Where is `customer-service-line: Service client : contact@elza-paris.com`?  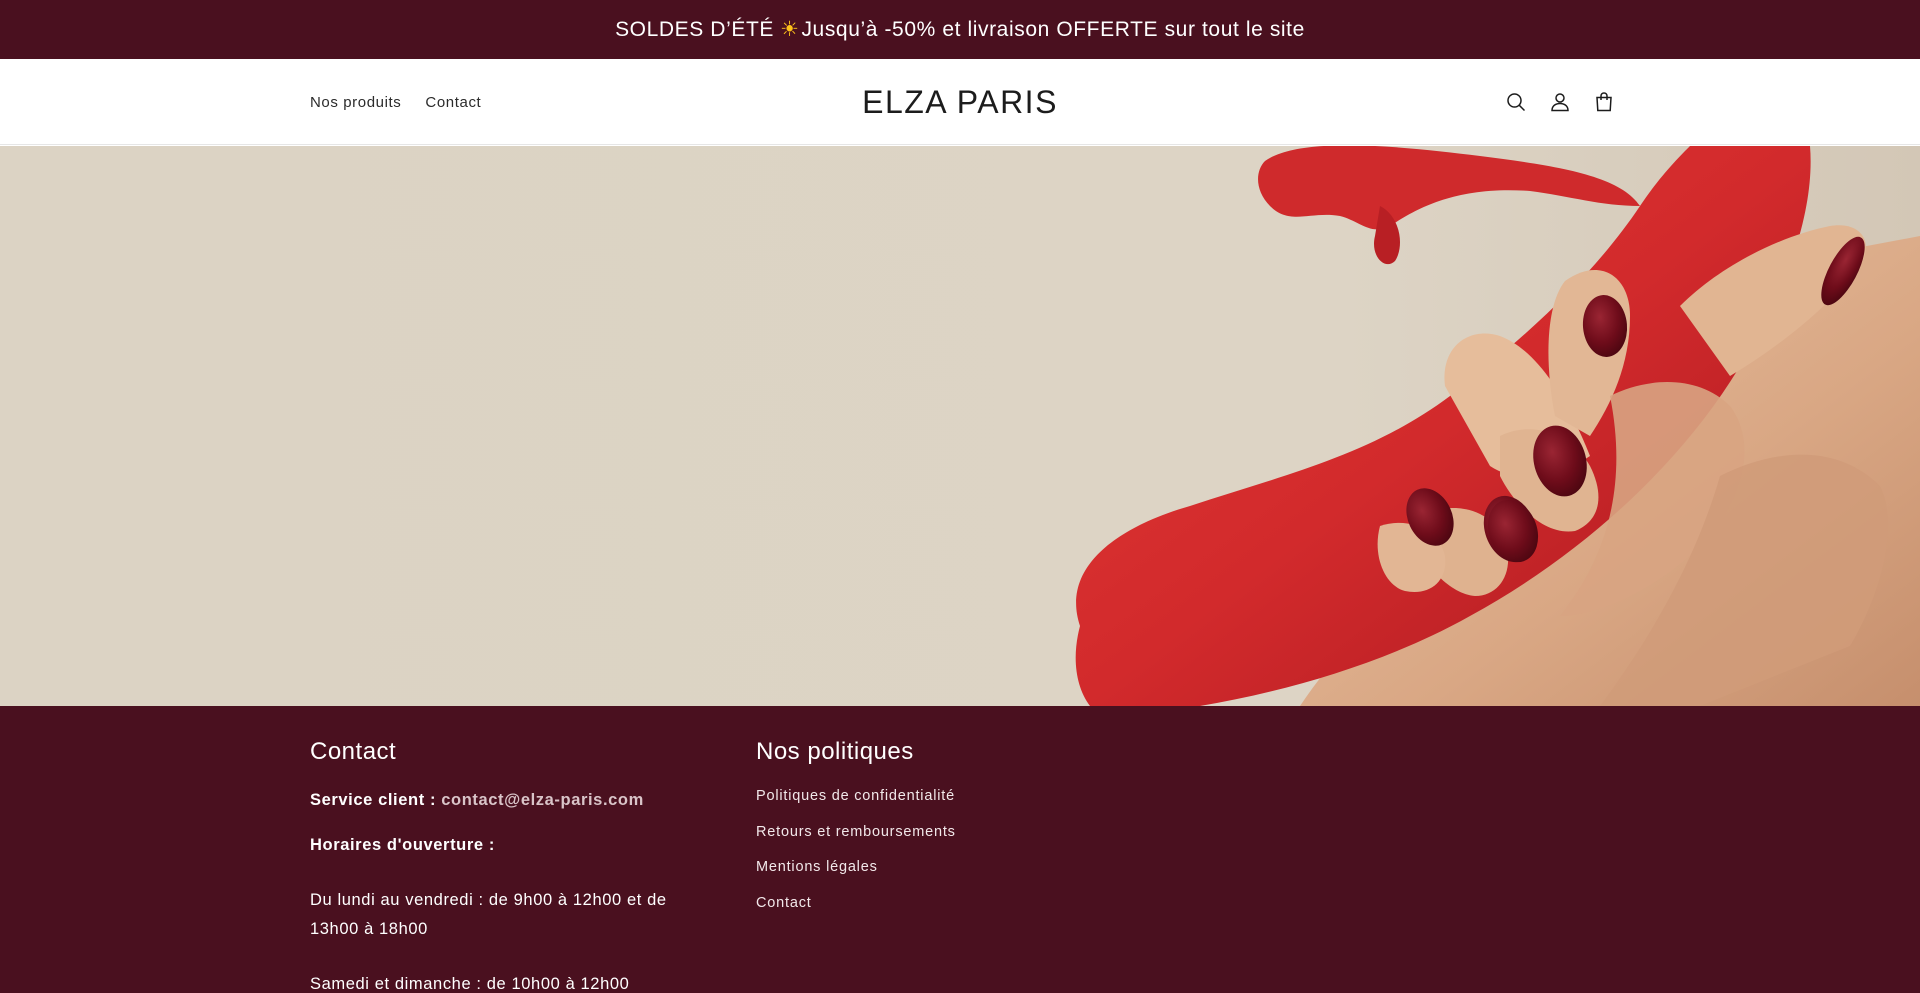 customer-service-line: Service client : contact@elza-paris.com is located at coordinates (510, 800).